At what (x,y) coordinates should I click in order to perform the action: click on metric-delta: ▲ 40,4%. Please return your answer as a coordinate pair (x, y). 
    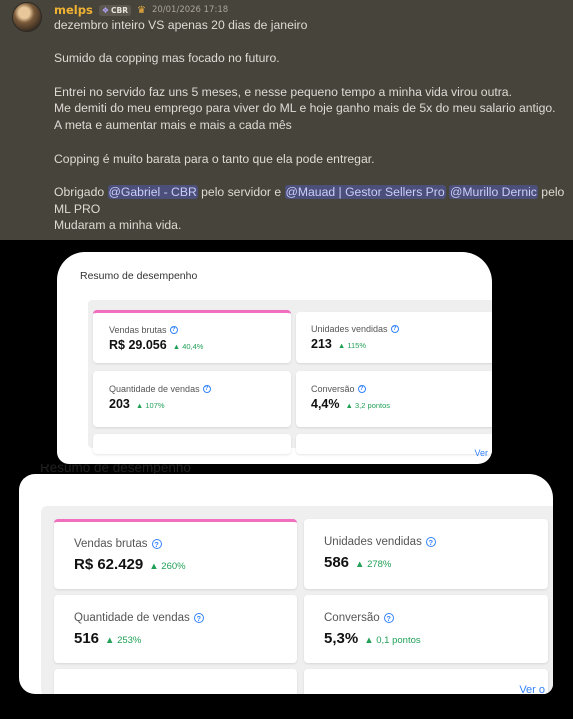
    Looking at the image, I should click on (188, 346).